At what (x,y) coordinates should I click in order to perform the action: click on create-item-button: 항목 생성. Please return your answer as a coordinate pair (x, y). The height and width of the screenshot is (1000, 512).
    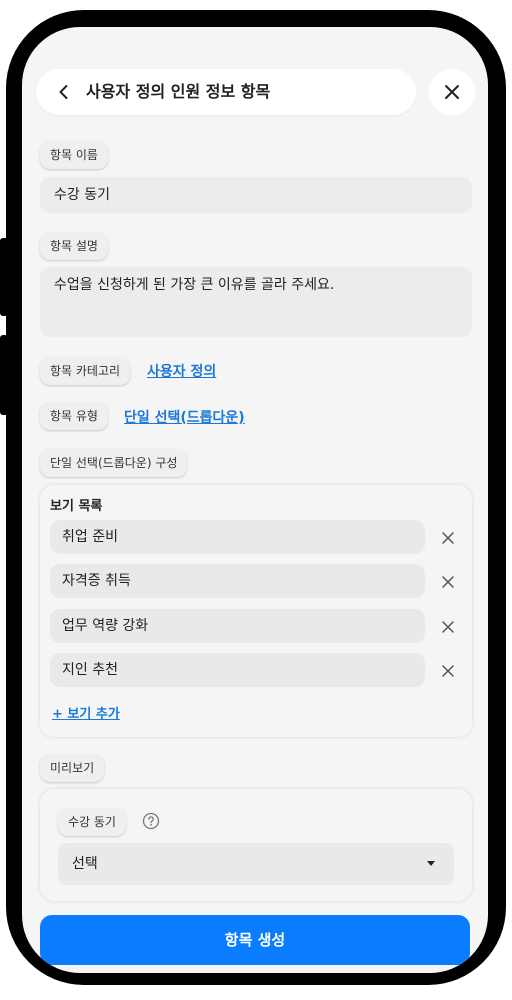
    Looking at the image, I should click on (255, 940).